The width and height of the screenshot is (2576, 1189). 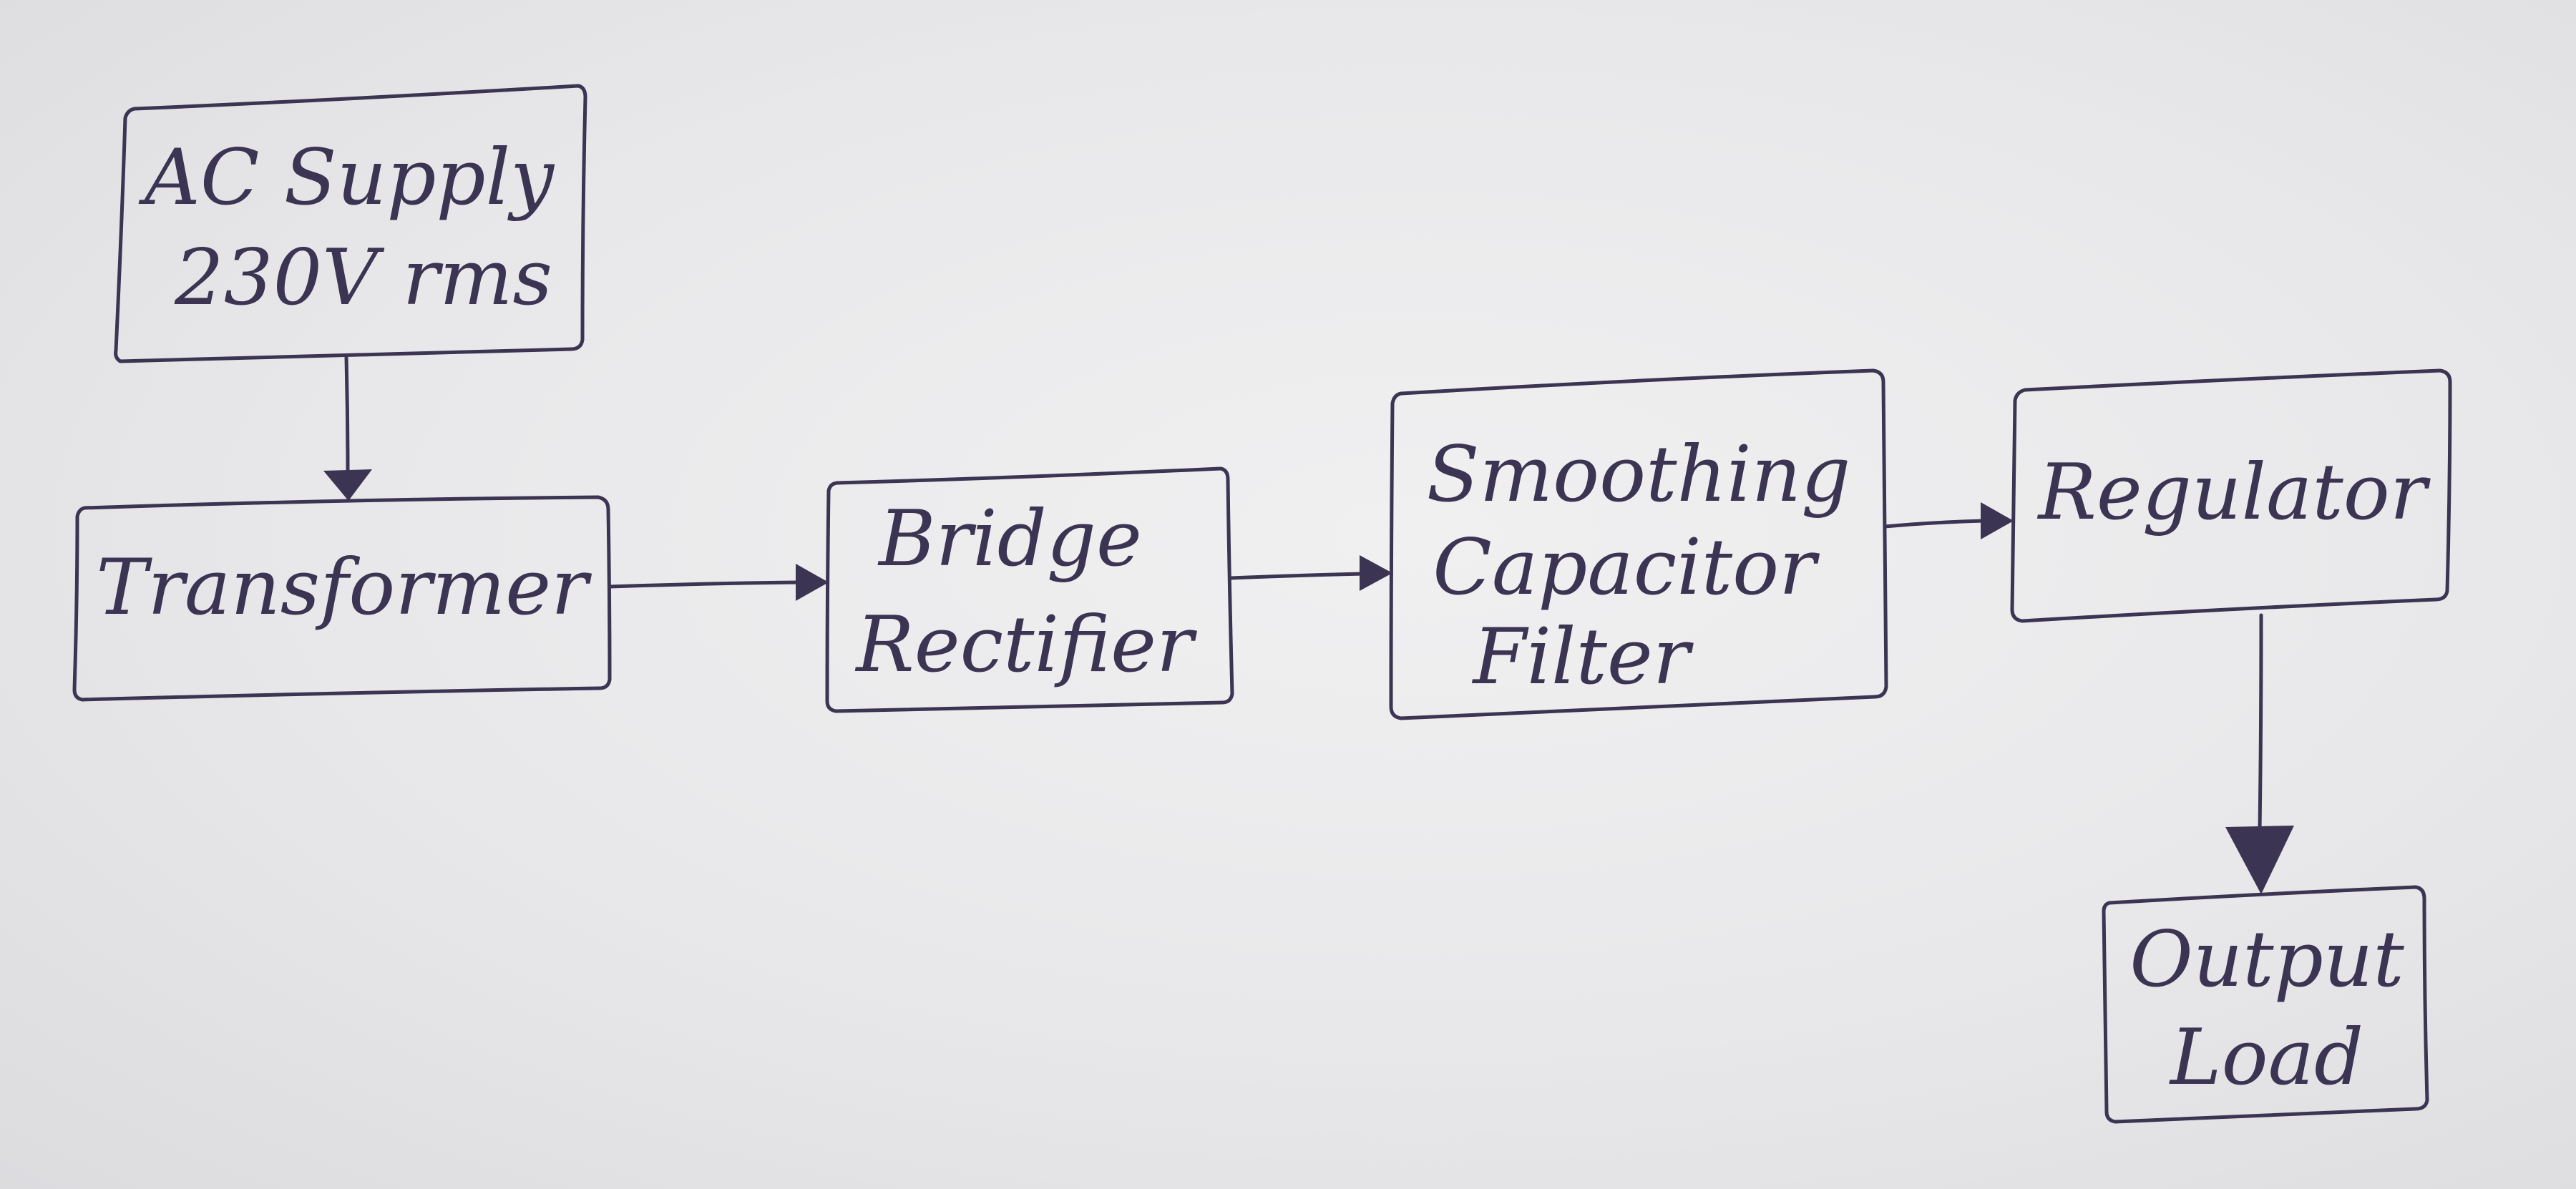 I want to click on node-regulator-line1: Regulator, so click(x=2234, y=492).